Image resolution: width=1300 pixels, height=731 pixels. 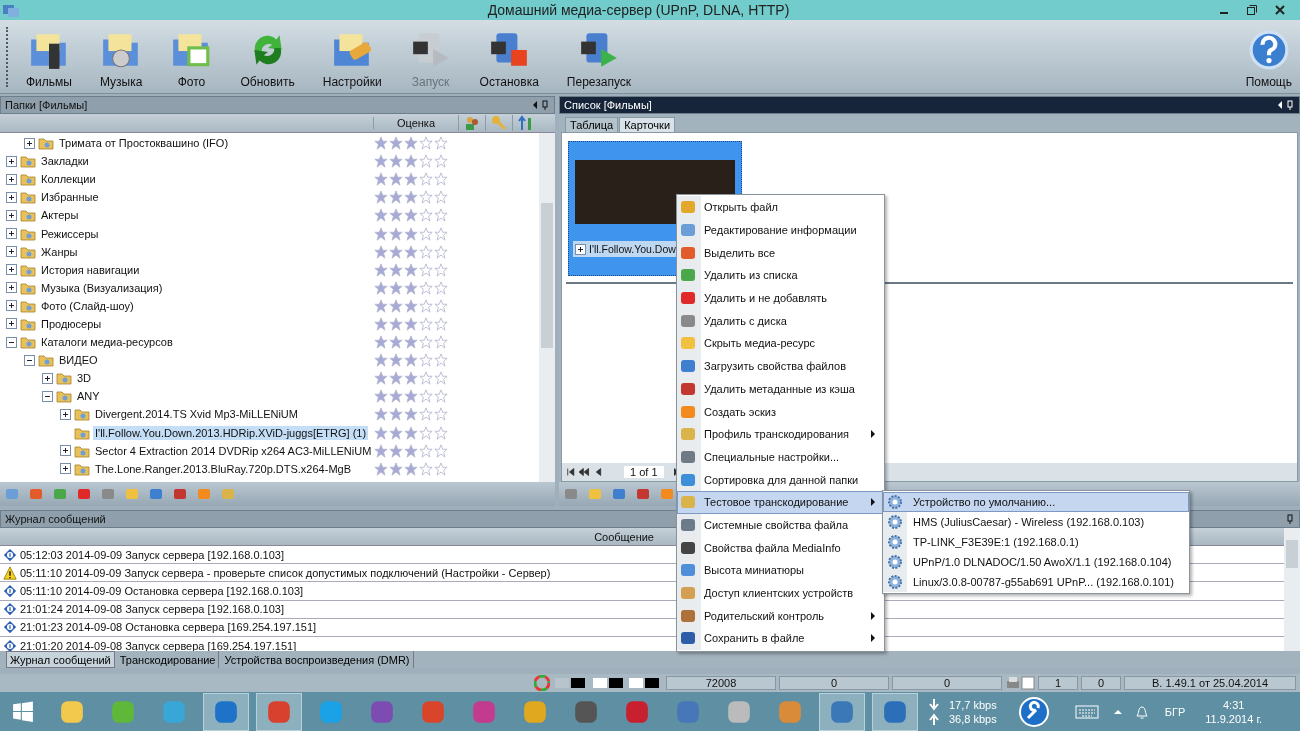 I want to click on tree-item: Каталоги медиа-ресурсов, so click(x=107, y=342).